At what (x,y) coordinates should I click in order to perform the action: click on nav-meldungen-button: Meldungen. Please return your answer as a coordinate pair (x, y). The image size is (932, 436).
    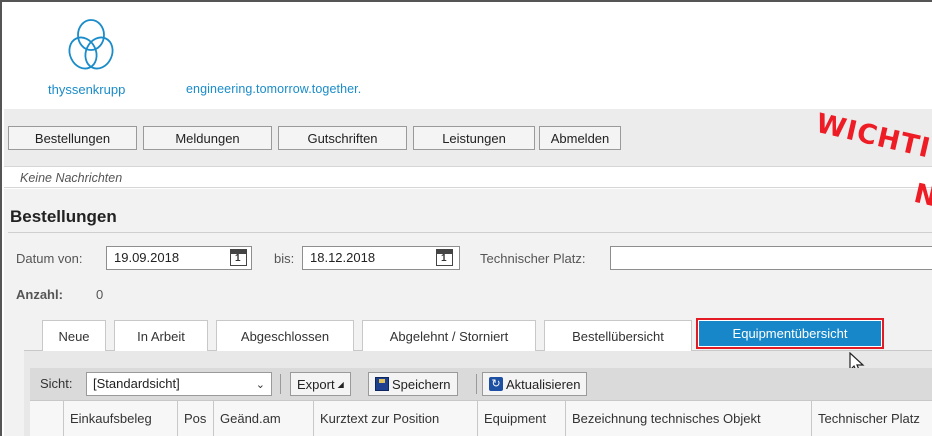
    Looking at the image, I should click on (207, 138).